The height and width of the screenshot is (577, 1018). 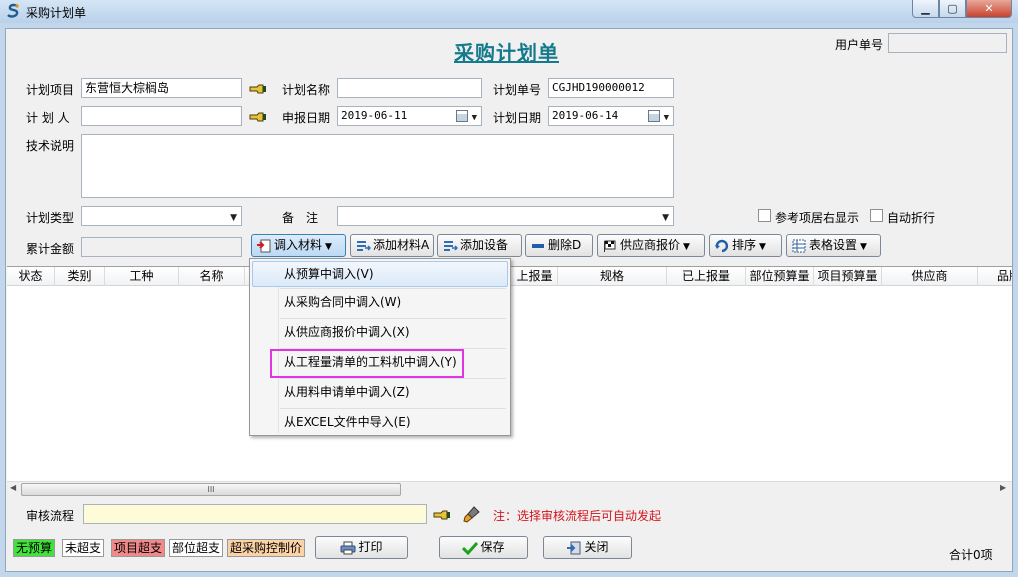 I want to click on scrollbar-thumb: III, so click(x=211, y=489).